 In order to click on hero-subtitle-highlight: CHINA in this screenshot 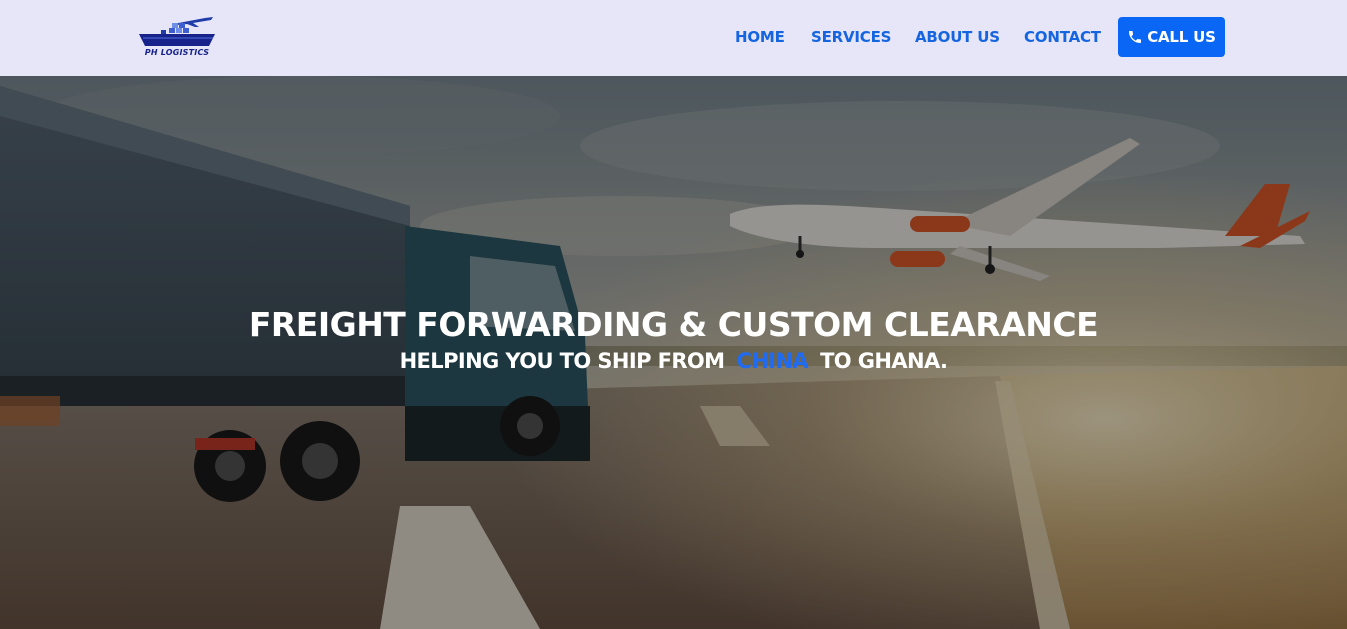, I will do `click(772, 361)`.